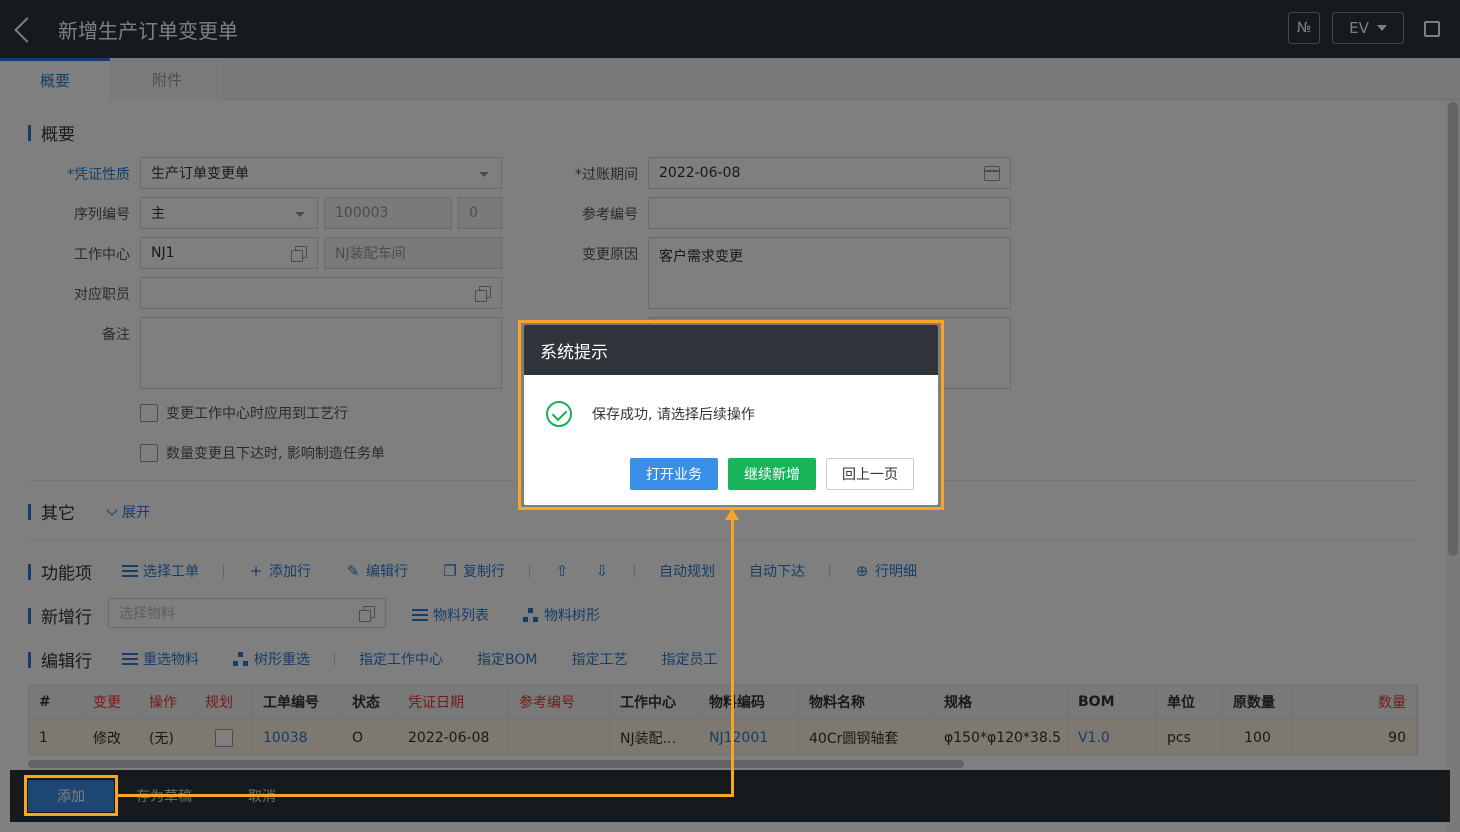 Image resolution: width=1460 pixels, height=832 pixels. I want to click on back-page-button: 回上一页, so click(870, 474).